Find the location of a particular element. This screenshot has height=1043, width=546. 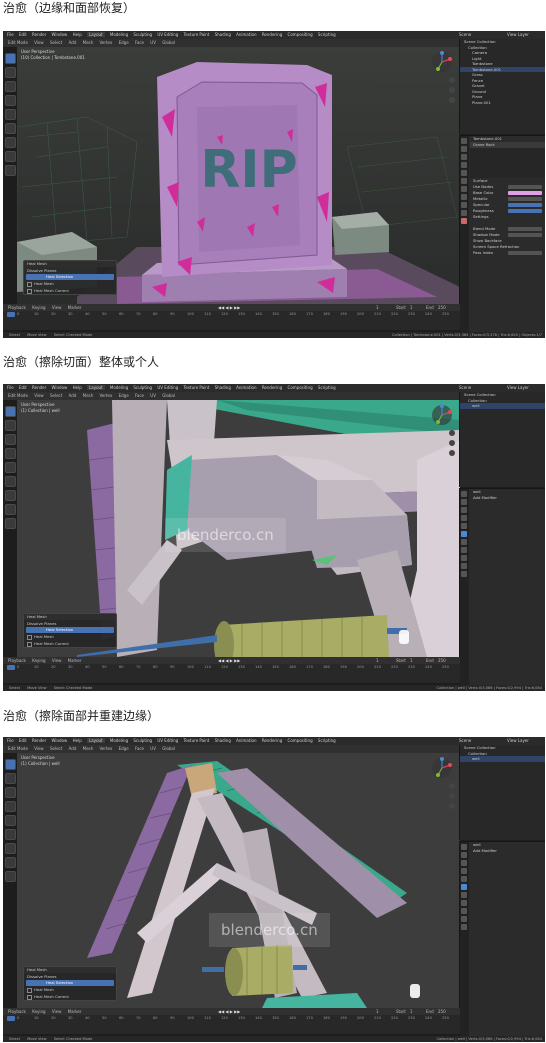

world-tab-icon is located at coordinates (464, 165).